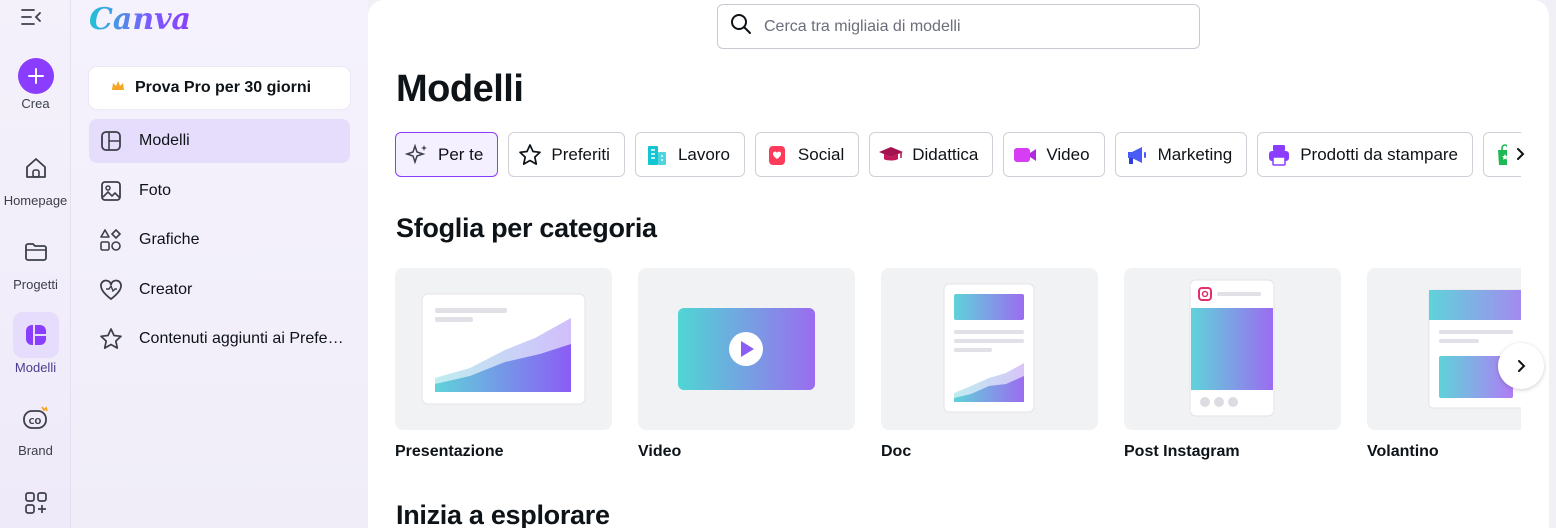 The image size is (1556, 528). What do you see at coordinates (821, 154) in the screenshot?
I see `chip-label: Social` at bounding box center [821, 154].